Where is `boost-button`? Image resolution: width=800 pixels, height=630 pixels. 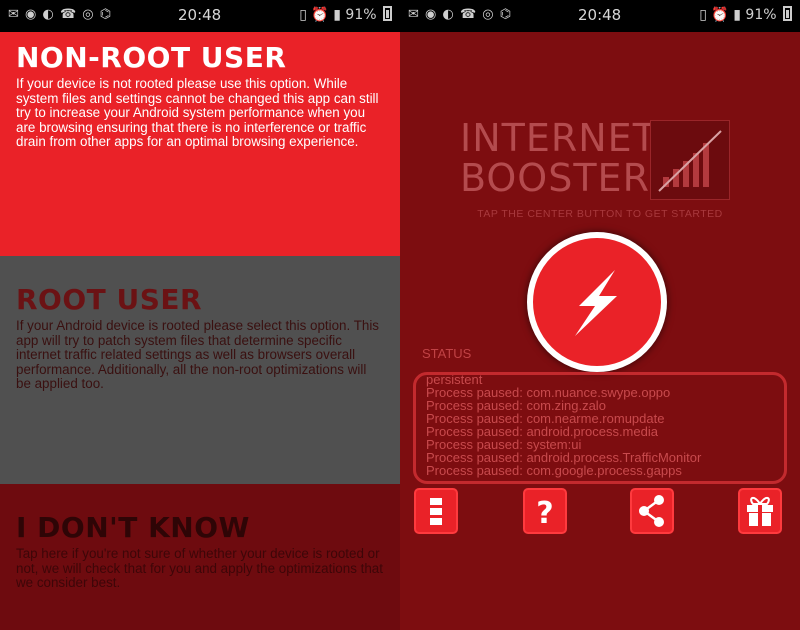 boost-button is located at coordinates (597, 302).